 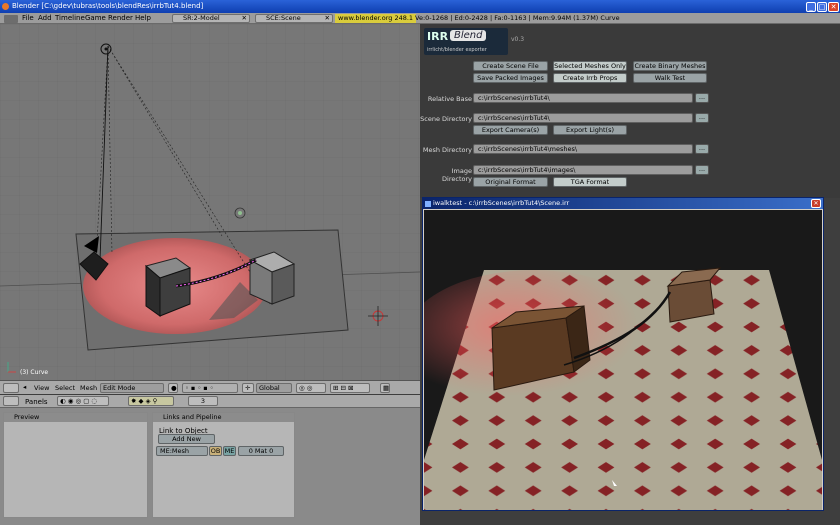 I want to click on export-cameras-toggle: Export Camera(s), so click(x=510, y=130).